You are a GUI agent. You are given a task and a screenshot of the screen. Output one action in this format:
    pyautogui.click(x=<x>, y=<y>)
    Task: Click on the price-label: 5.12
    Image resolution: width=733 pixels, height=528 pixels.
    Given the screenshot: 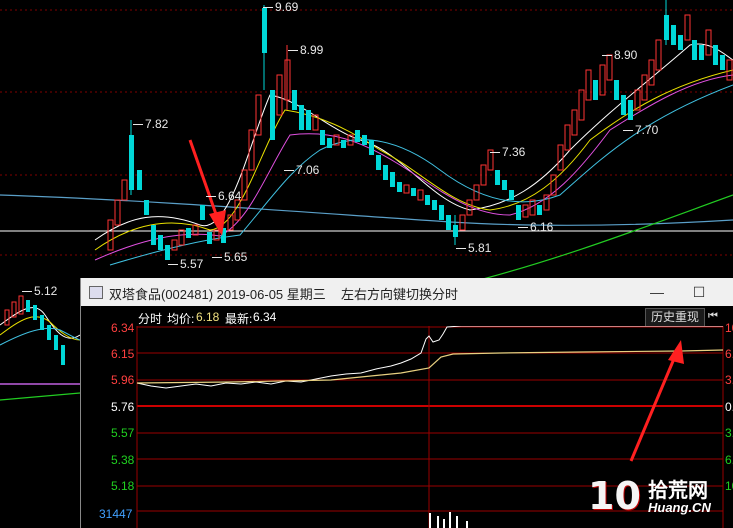 What is the action you would take?
    pyautogui.click(x=39, y=291)
    